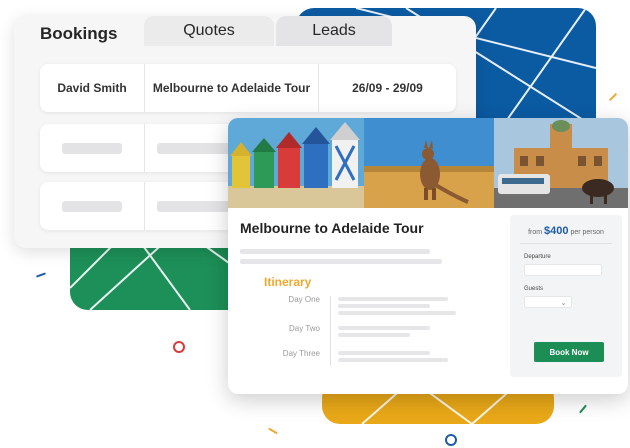 This screenshot has height=448, width=630. I want to click on itinerary-day-one: Day One, so click(304, 299).